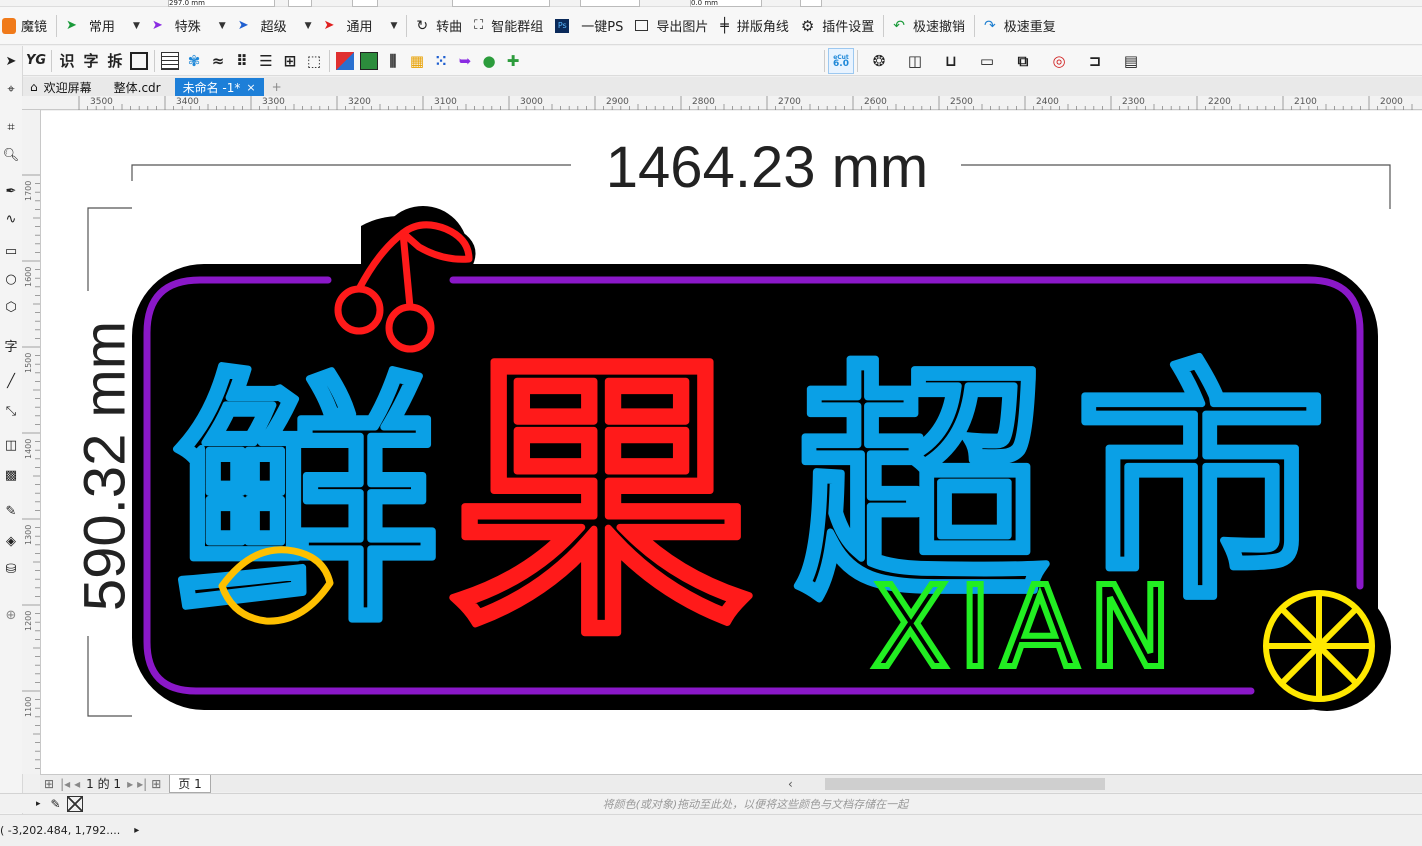 The image size is (1422, 846). Describe the element at coordinates (11, 345) in the screenshot. I see `text-tool-icon: 字` at that location.